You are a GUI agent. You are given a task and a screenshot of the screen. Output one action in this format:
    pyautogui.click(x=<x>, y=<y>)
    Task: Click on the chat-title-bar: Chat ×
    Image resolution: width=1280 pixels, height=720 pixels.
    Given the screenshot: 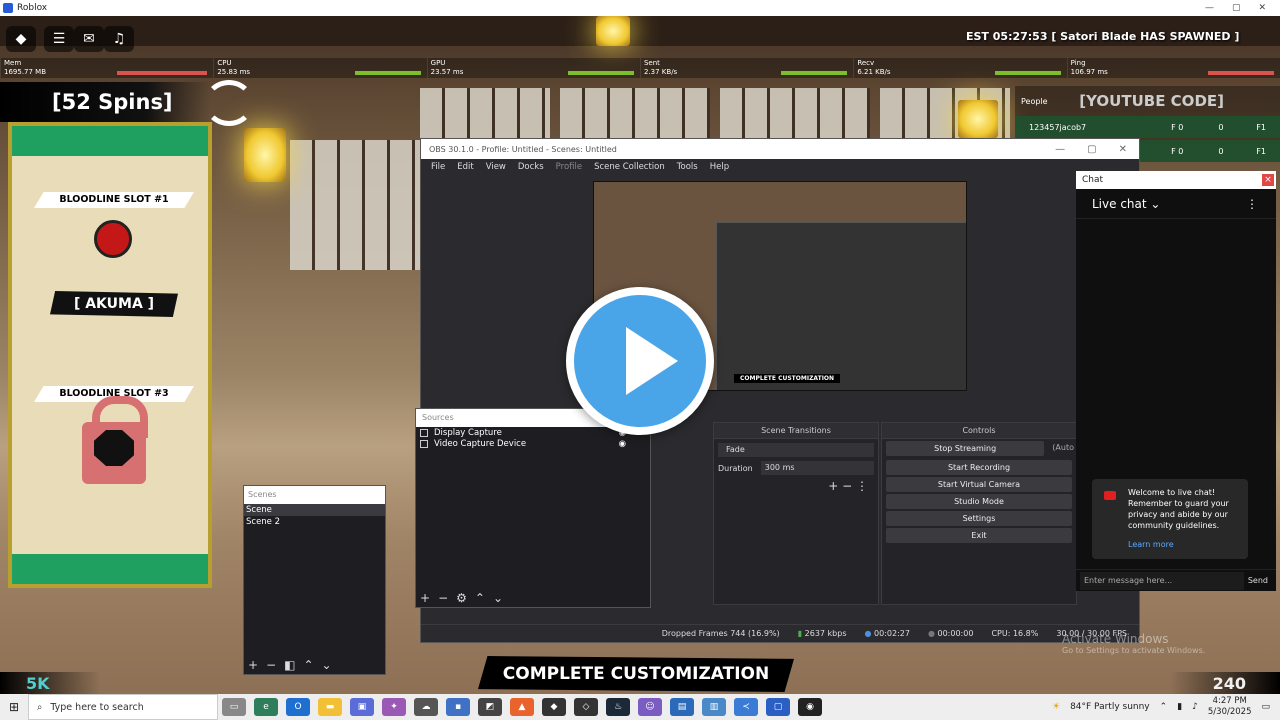 What is the action you would take?
    pyautogui.click(x=1176, y=180)
    